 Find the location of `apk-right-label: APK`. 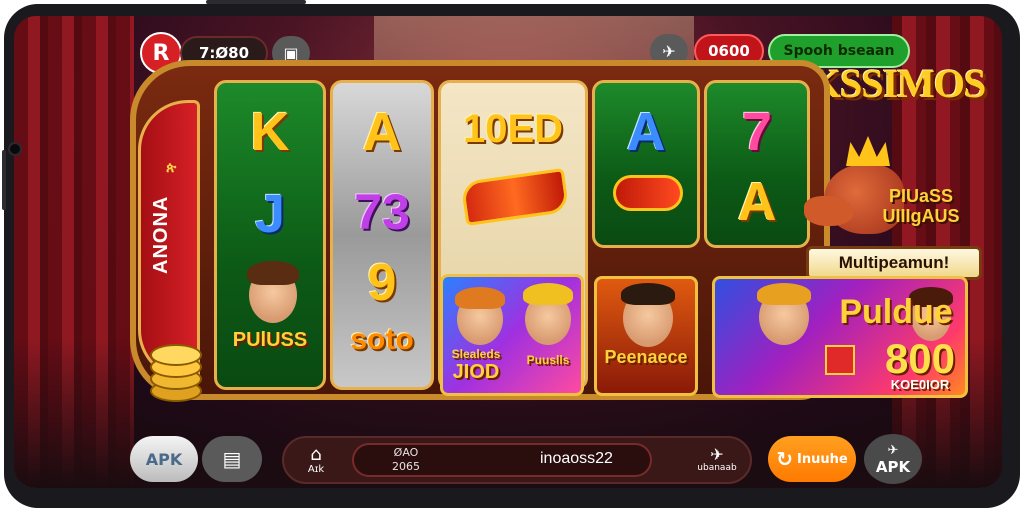

apk-right-label: APK is located at coordinates (893, 467).